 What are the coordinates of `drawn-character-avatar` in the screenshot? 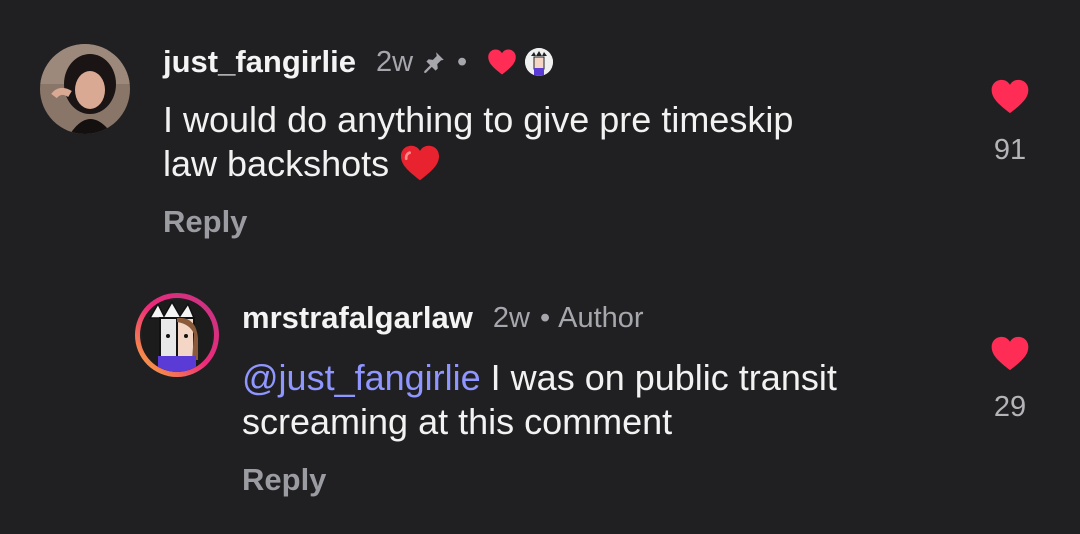 It's located at (177, 336).